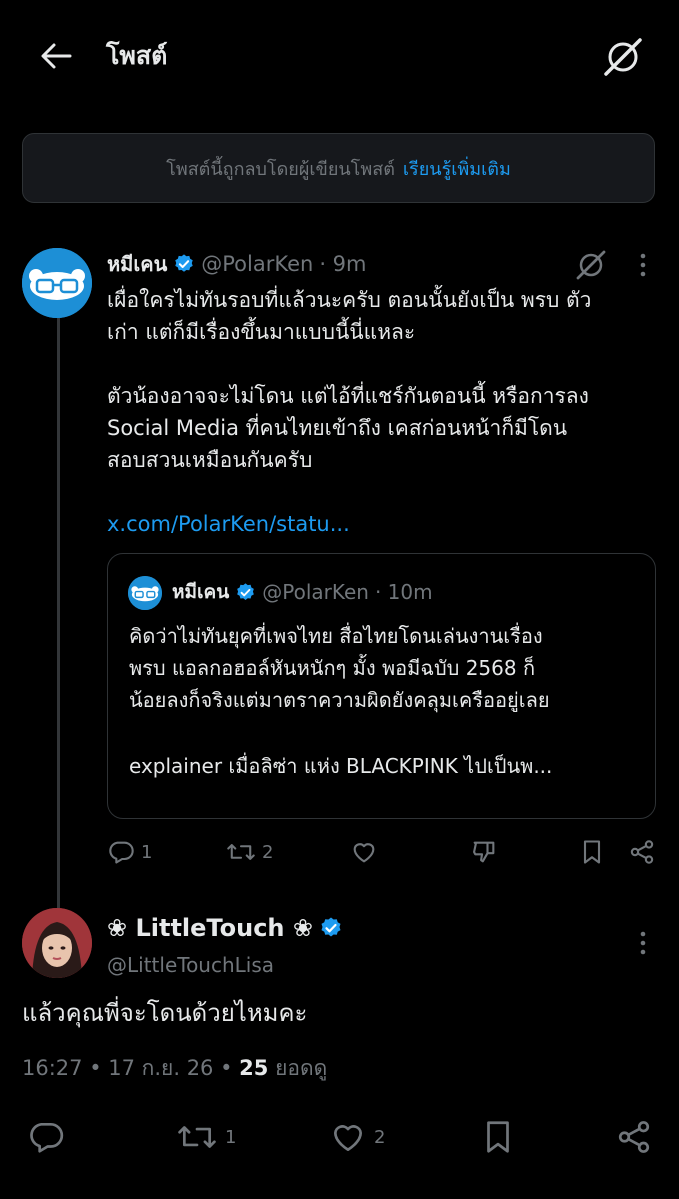  Describe the element at coordinates (127, 1068) in the screenshot. I see `tweet-timestamp: 16:27 • 17 ก.ย. 26 •` at that location.